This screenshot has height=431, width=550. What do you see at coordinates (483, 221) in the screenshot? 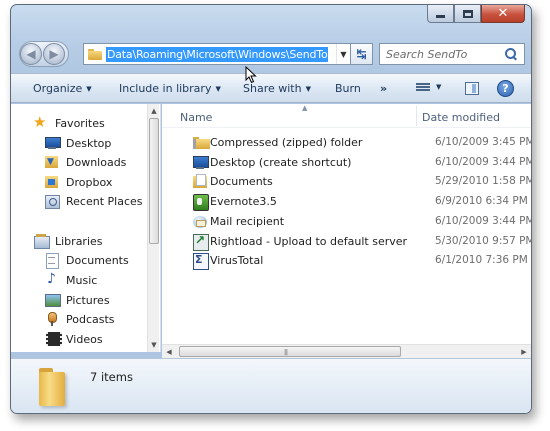
I see `file-date: 6/10/2009 3:44 PM` at bounding box center [483, 221].